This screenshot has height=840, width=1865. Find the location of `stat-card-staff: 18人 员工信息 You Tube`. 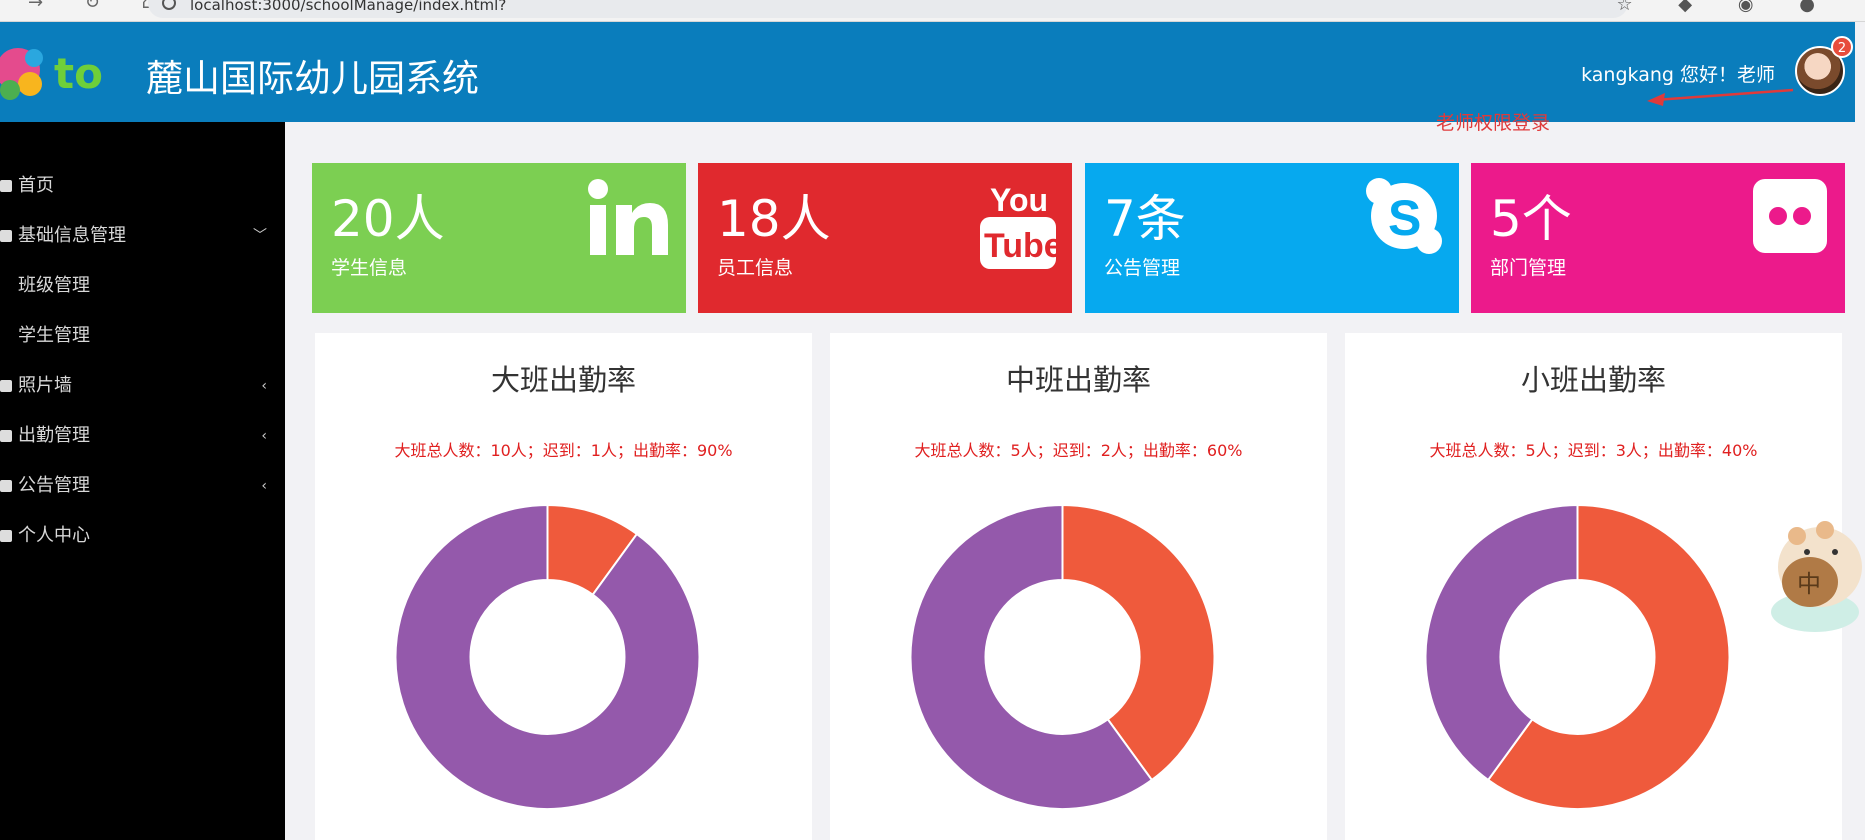

stat-card-staff: 18人 员工信息 You Tube is located at coordinates (885, 238).